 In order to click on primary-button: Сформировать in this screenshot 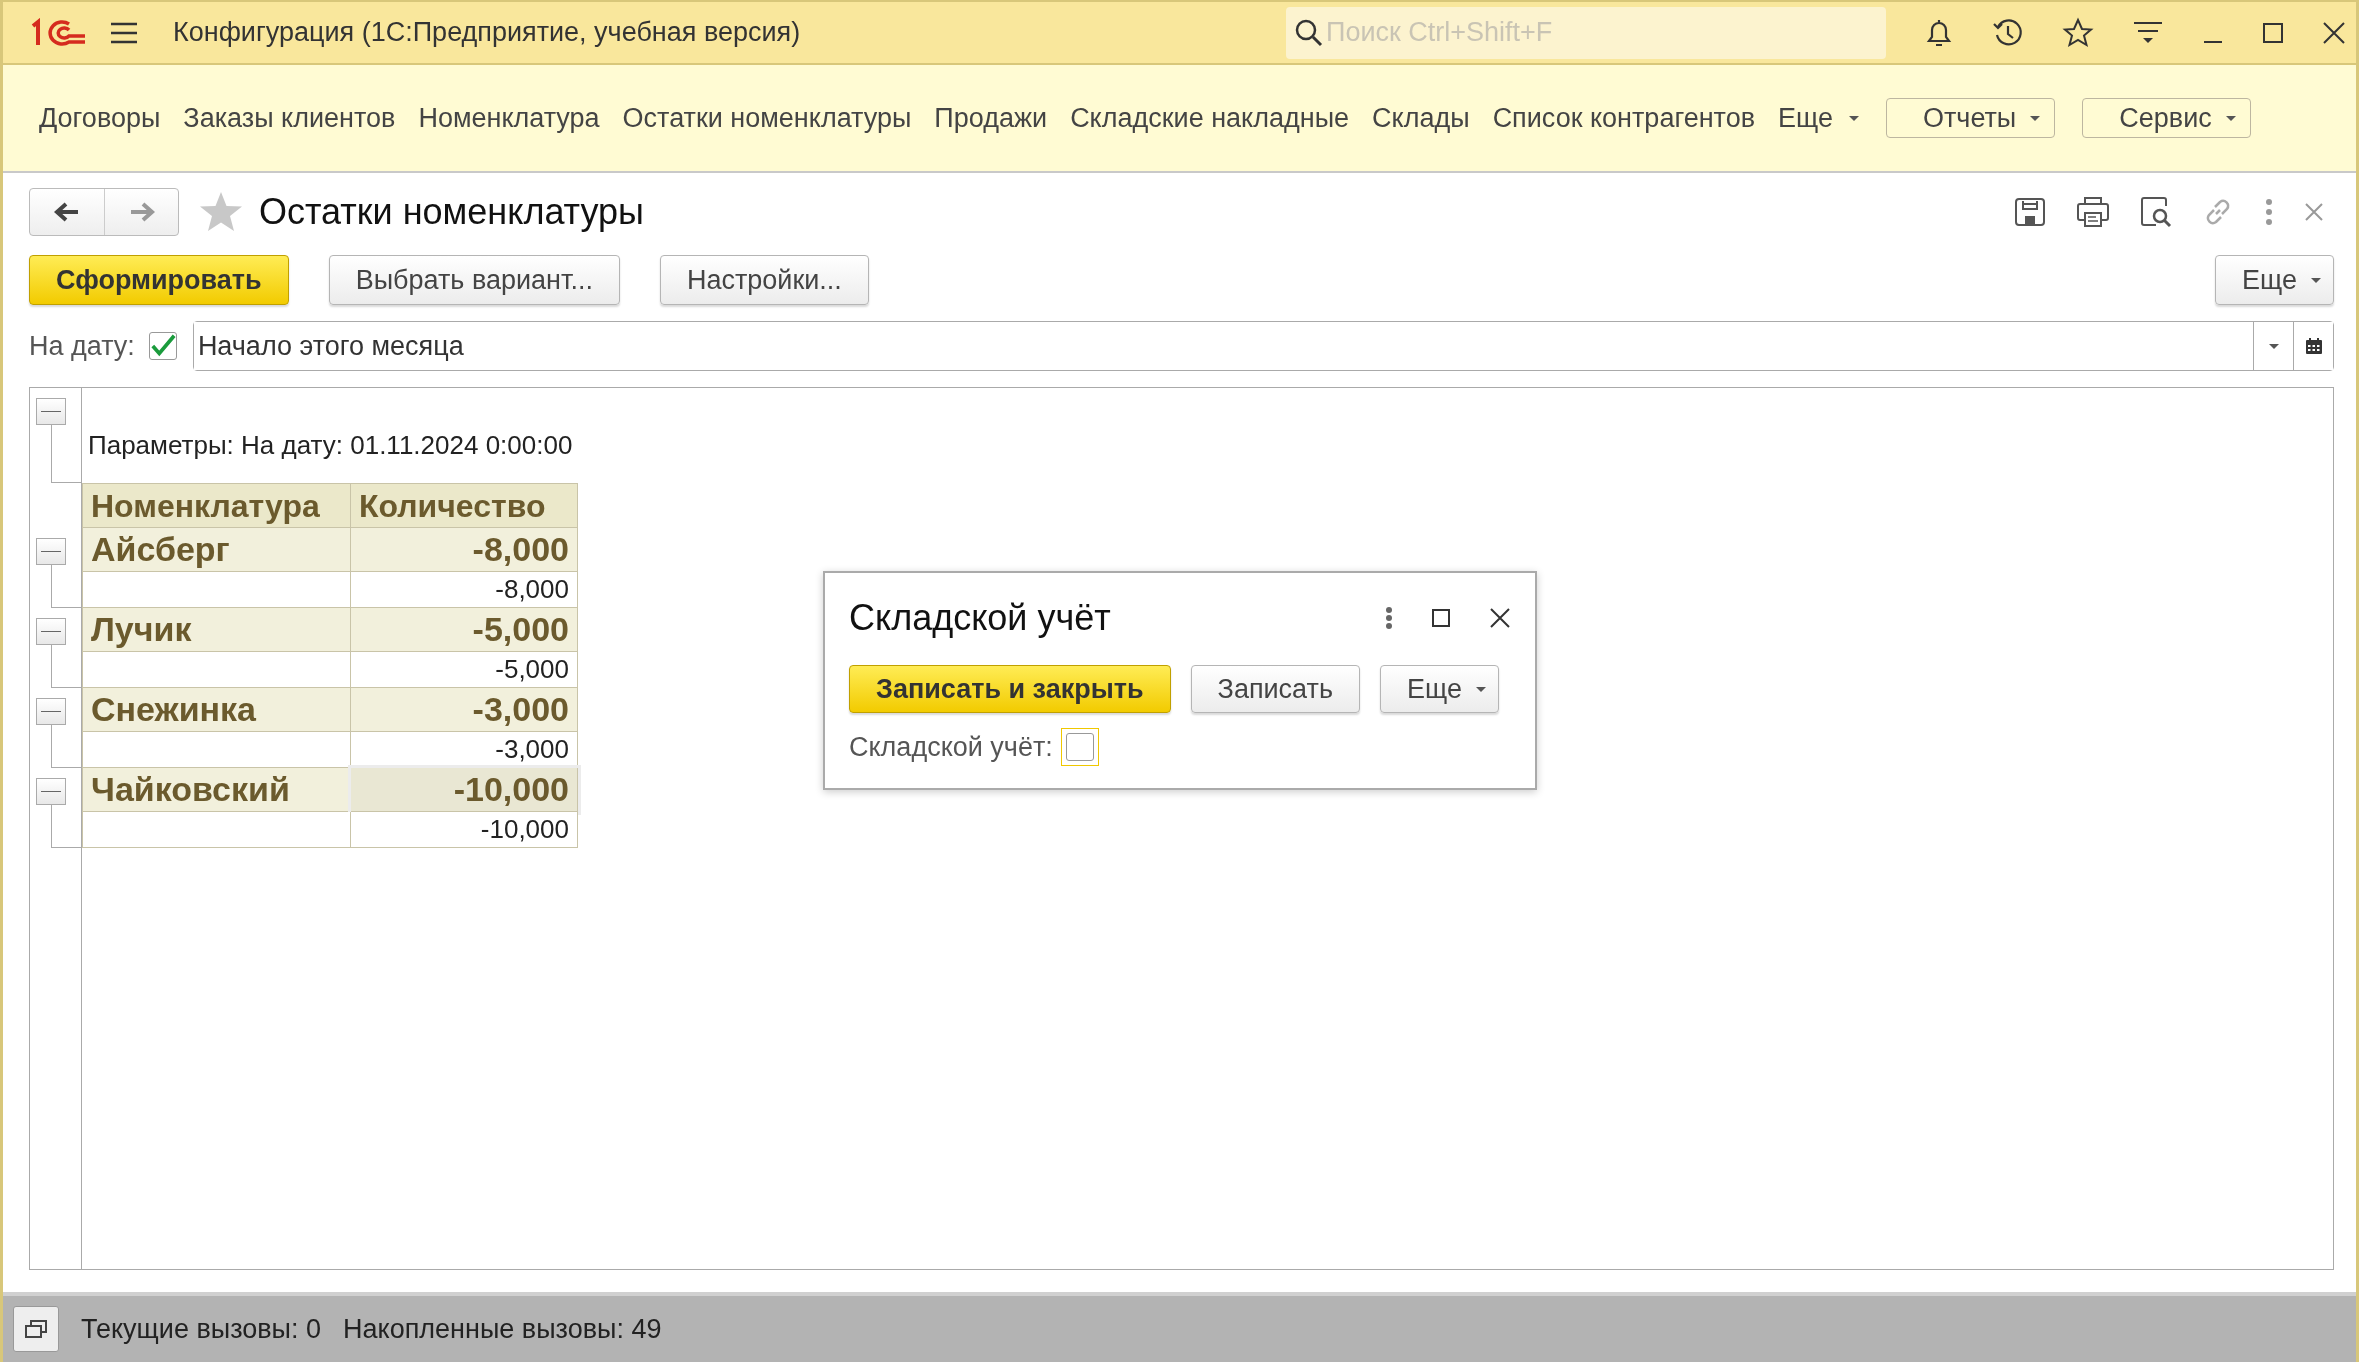, I will do `click(159, 280)`.